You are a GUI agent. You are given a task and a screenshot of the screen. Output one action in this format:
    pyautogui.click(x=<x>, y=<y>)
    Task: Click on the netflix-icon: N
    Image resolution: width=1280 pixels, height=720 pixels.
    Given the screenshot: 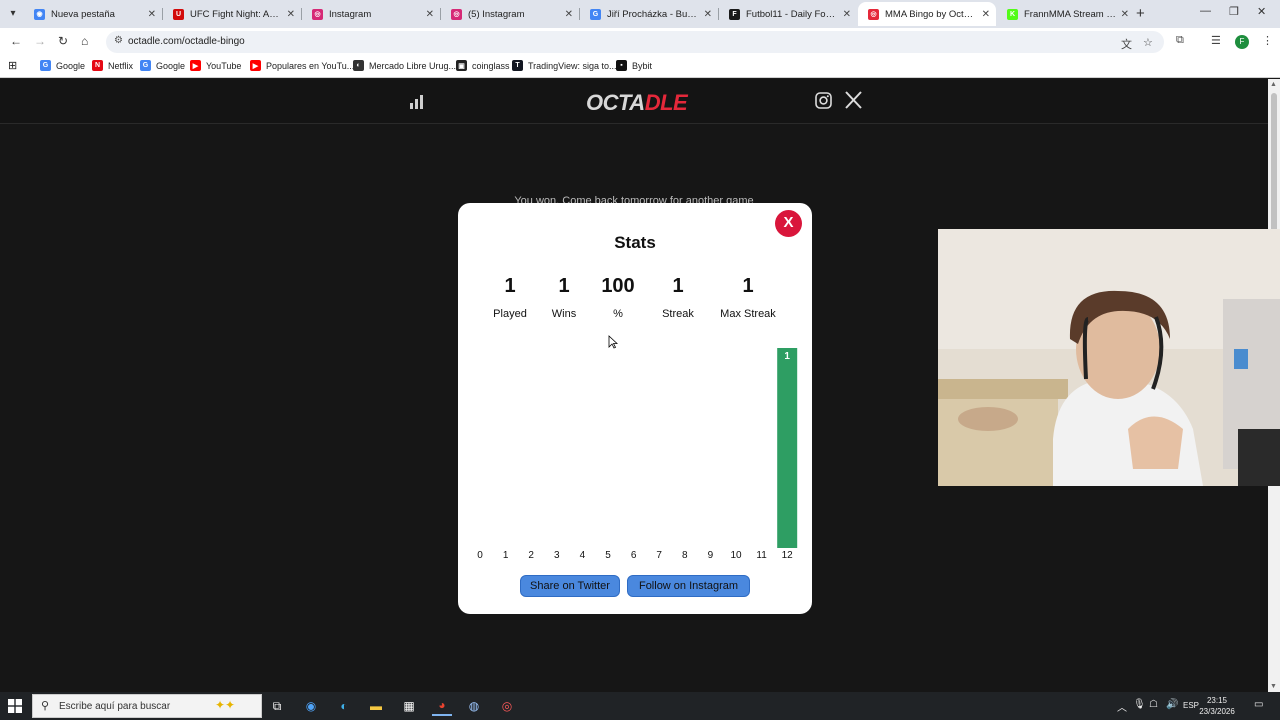 What is the action you would take?
    pyautogui.click(x=97, y=65)
    